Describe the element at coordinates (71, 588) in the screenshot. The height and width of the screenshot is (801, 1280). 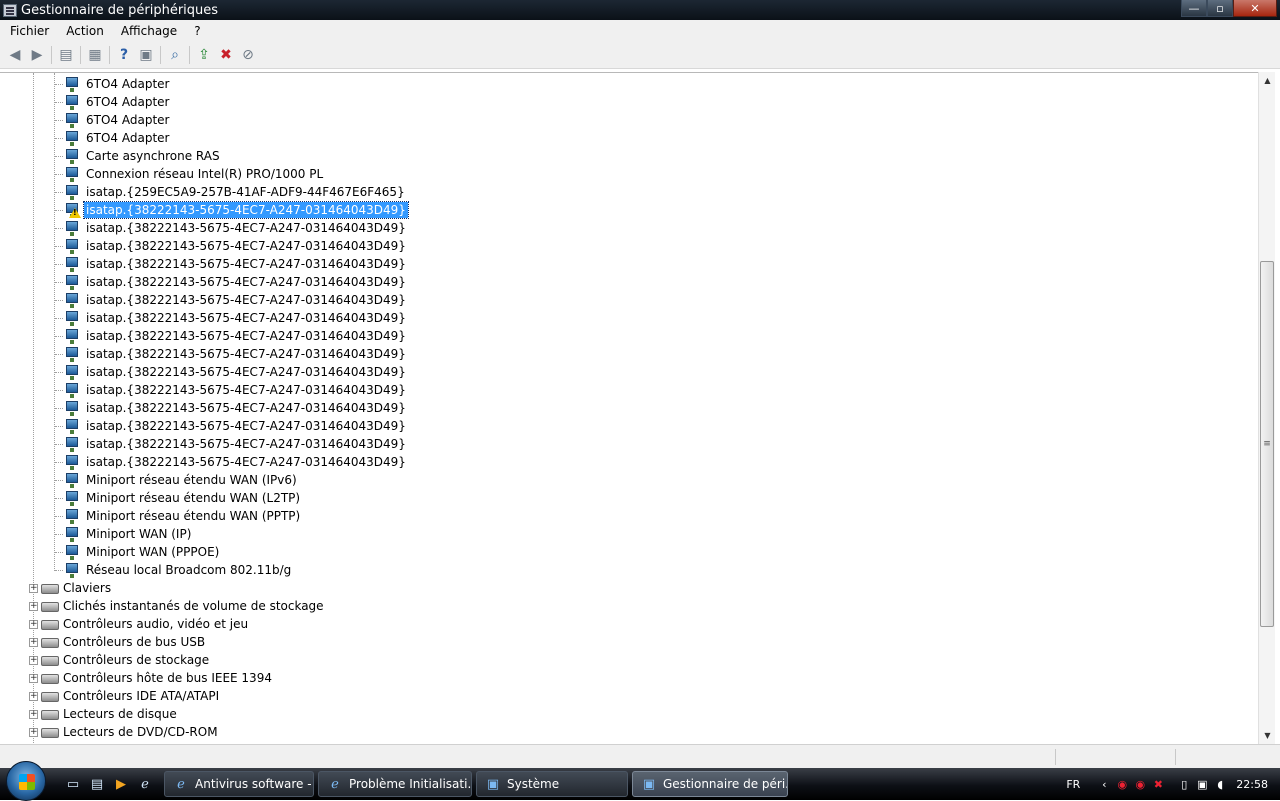
I see `category-row: + Claviers` at that location.